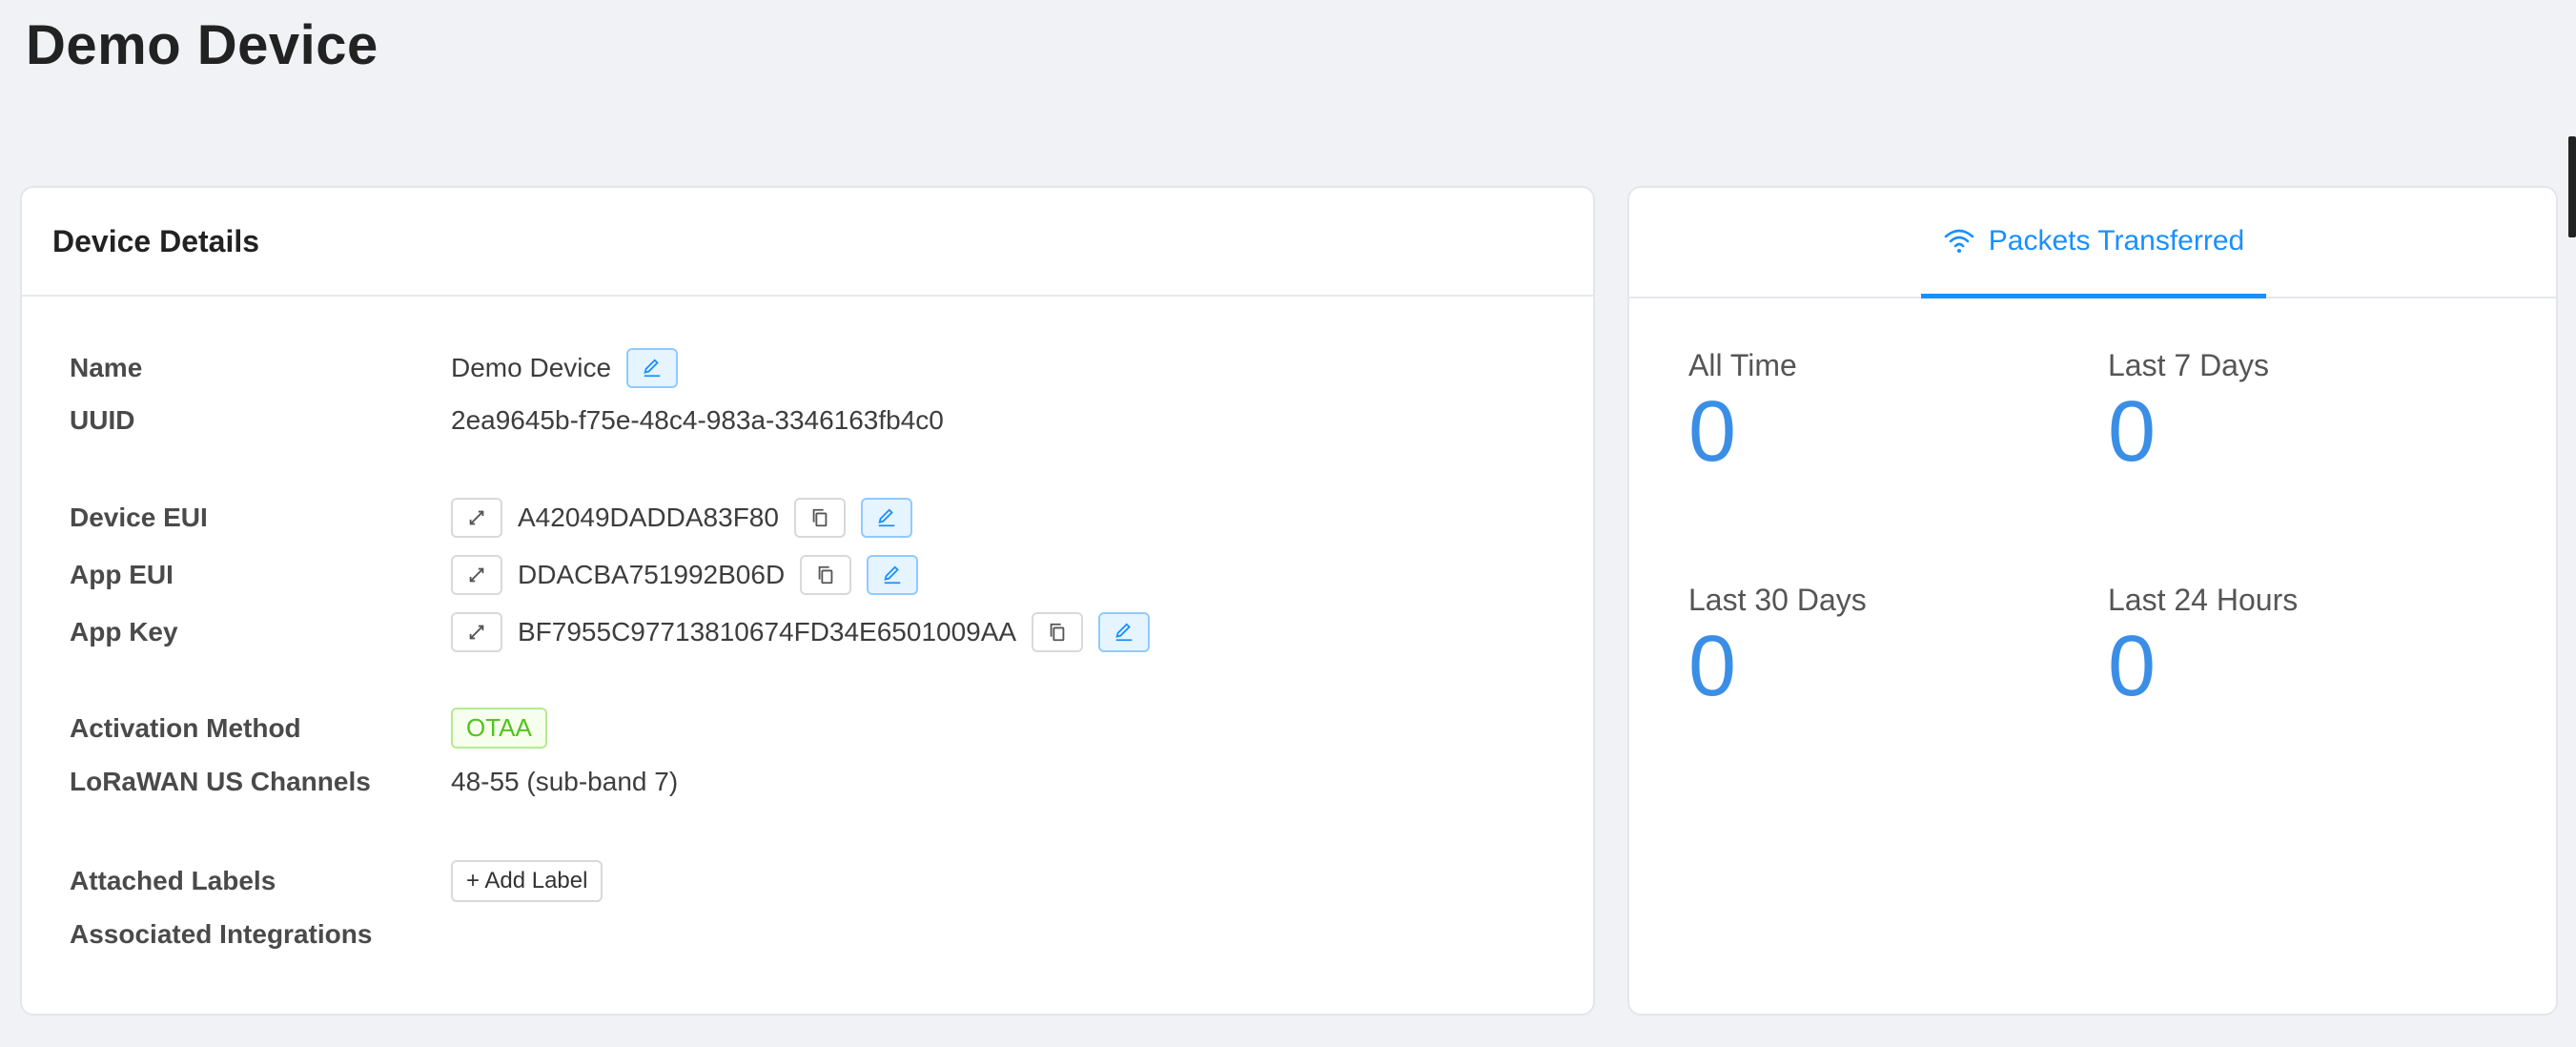  What do you see at coordinates (221, 781) in the screenshot?
I see `lorawan-channels-label: LoRaWAN US Channels` at bounding box center [221, 781].